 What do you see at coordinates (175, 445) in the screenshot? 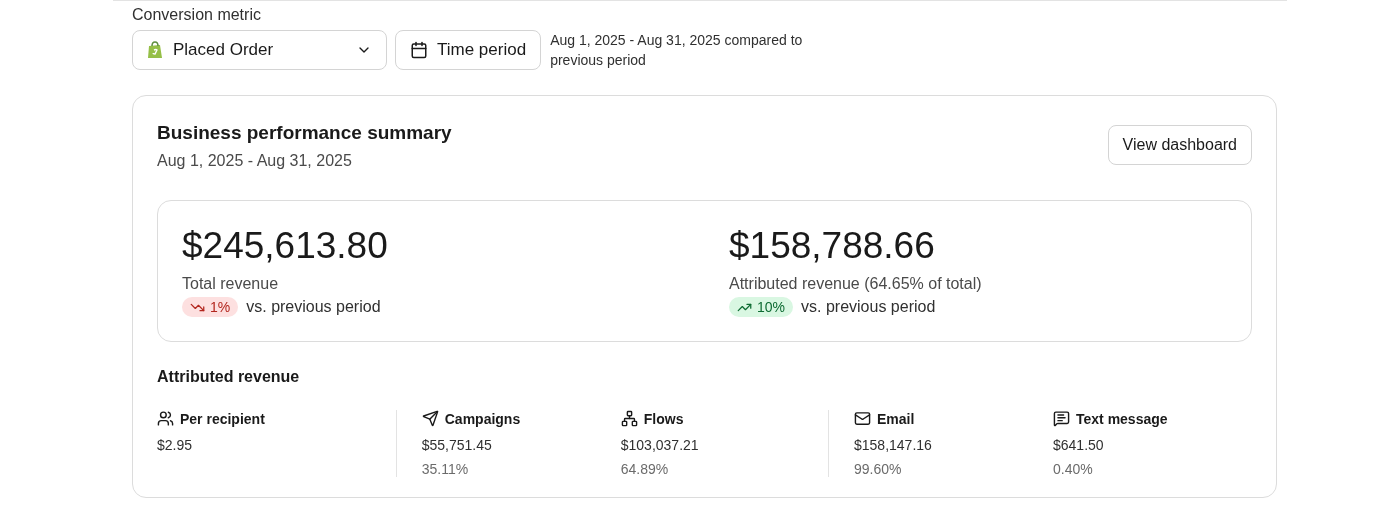
I see `stat-value: $2.95` at bounding box center [175, 445].